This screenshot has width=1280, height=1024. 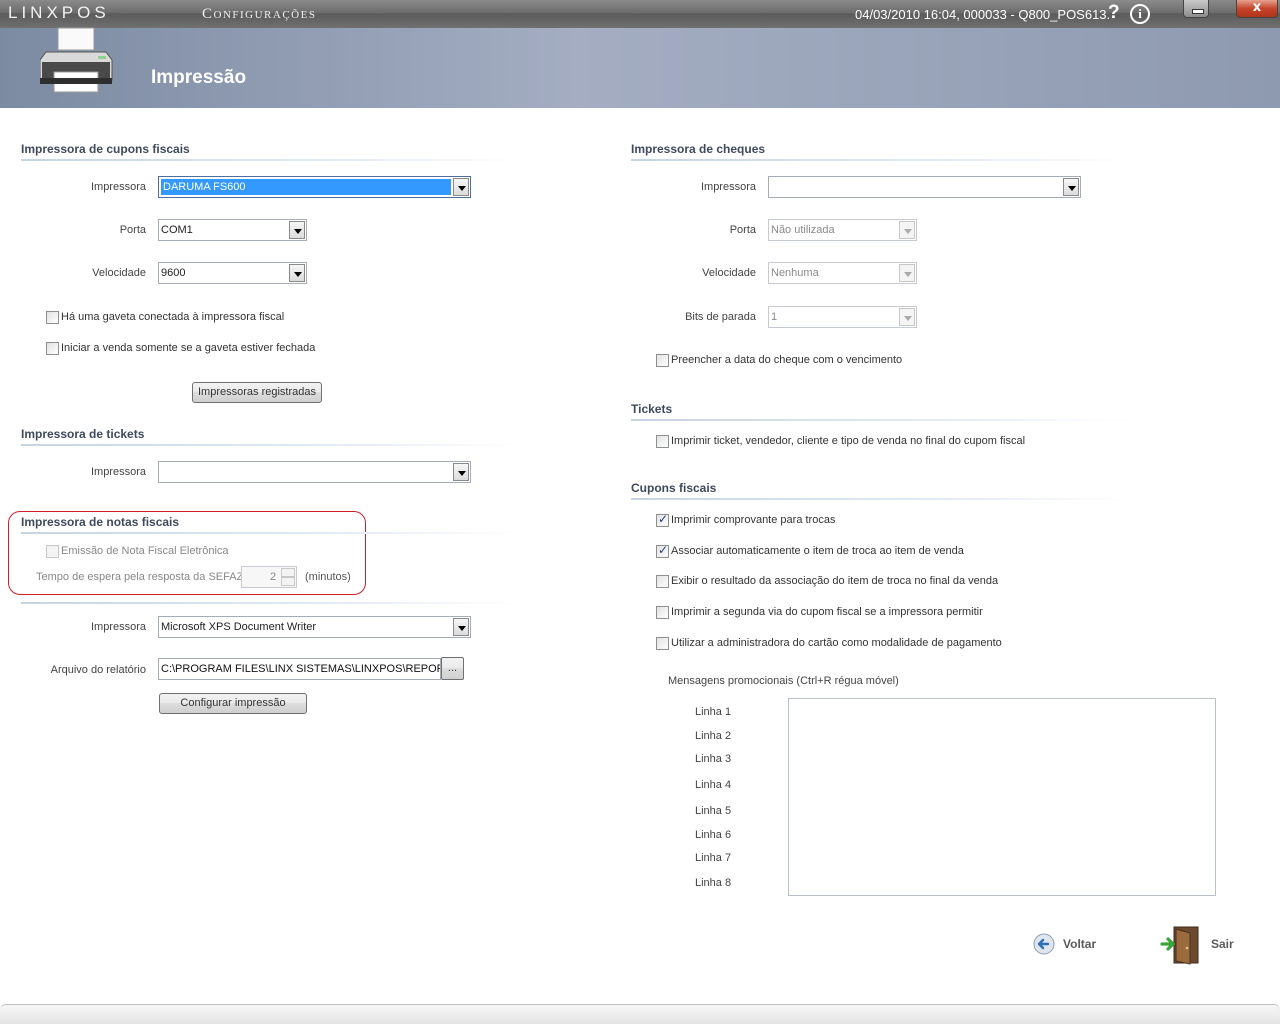 I want to click on report-printer-label: Impressora, so click(x=118, y=627).